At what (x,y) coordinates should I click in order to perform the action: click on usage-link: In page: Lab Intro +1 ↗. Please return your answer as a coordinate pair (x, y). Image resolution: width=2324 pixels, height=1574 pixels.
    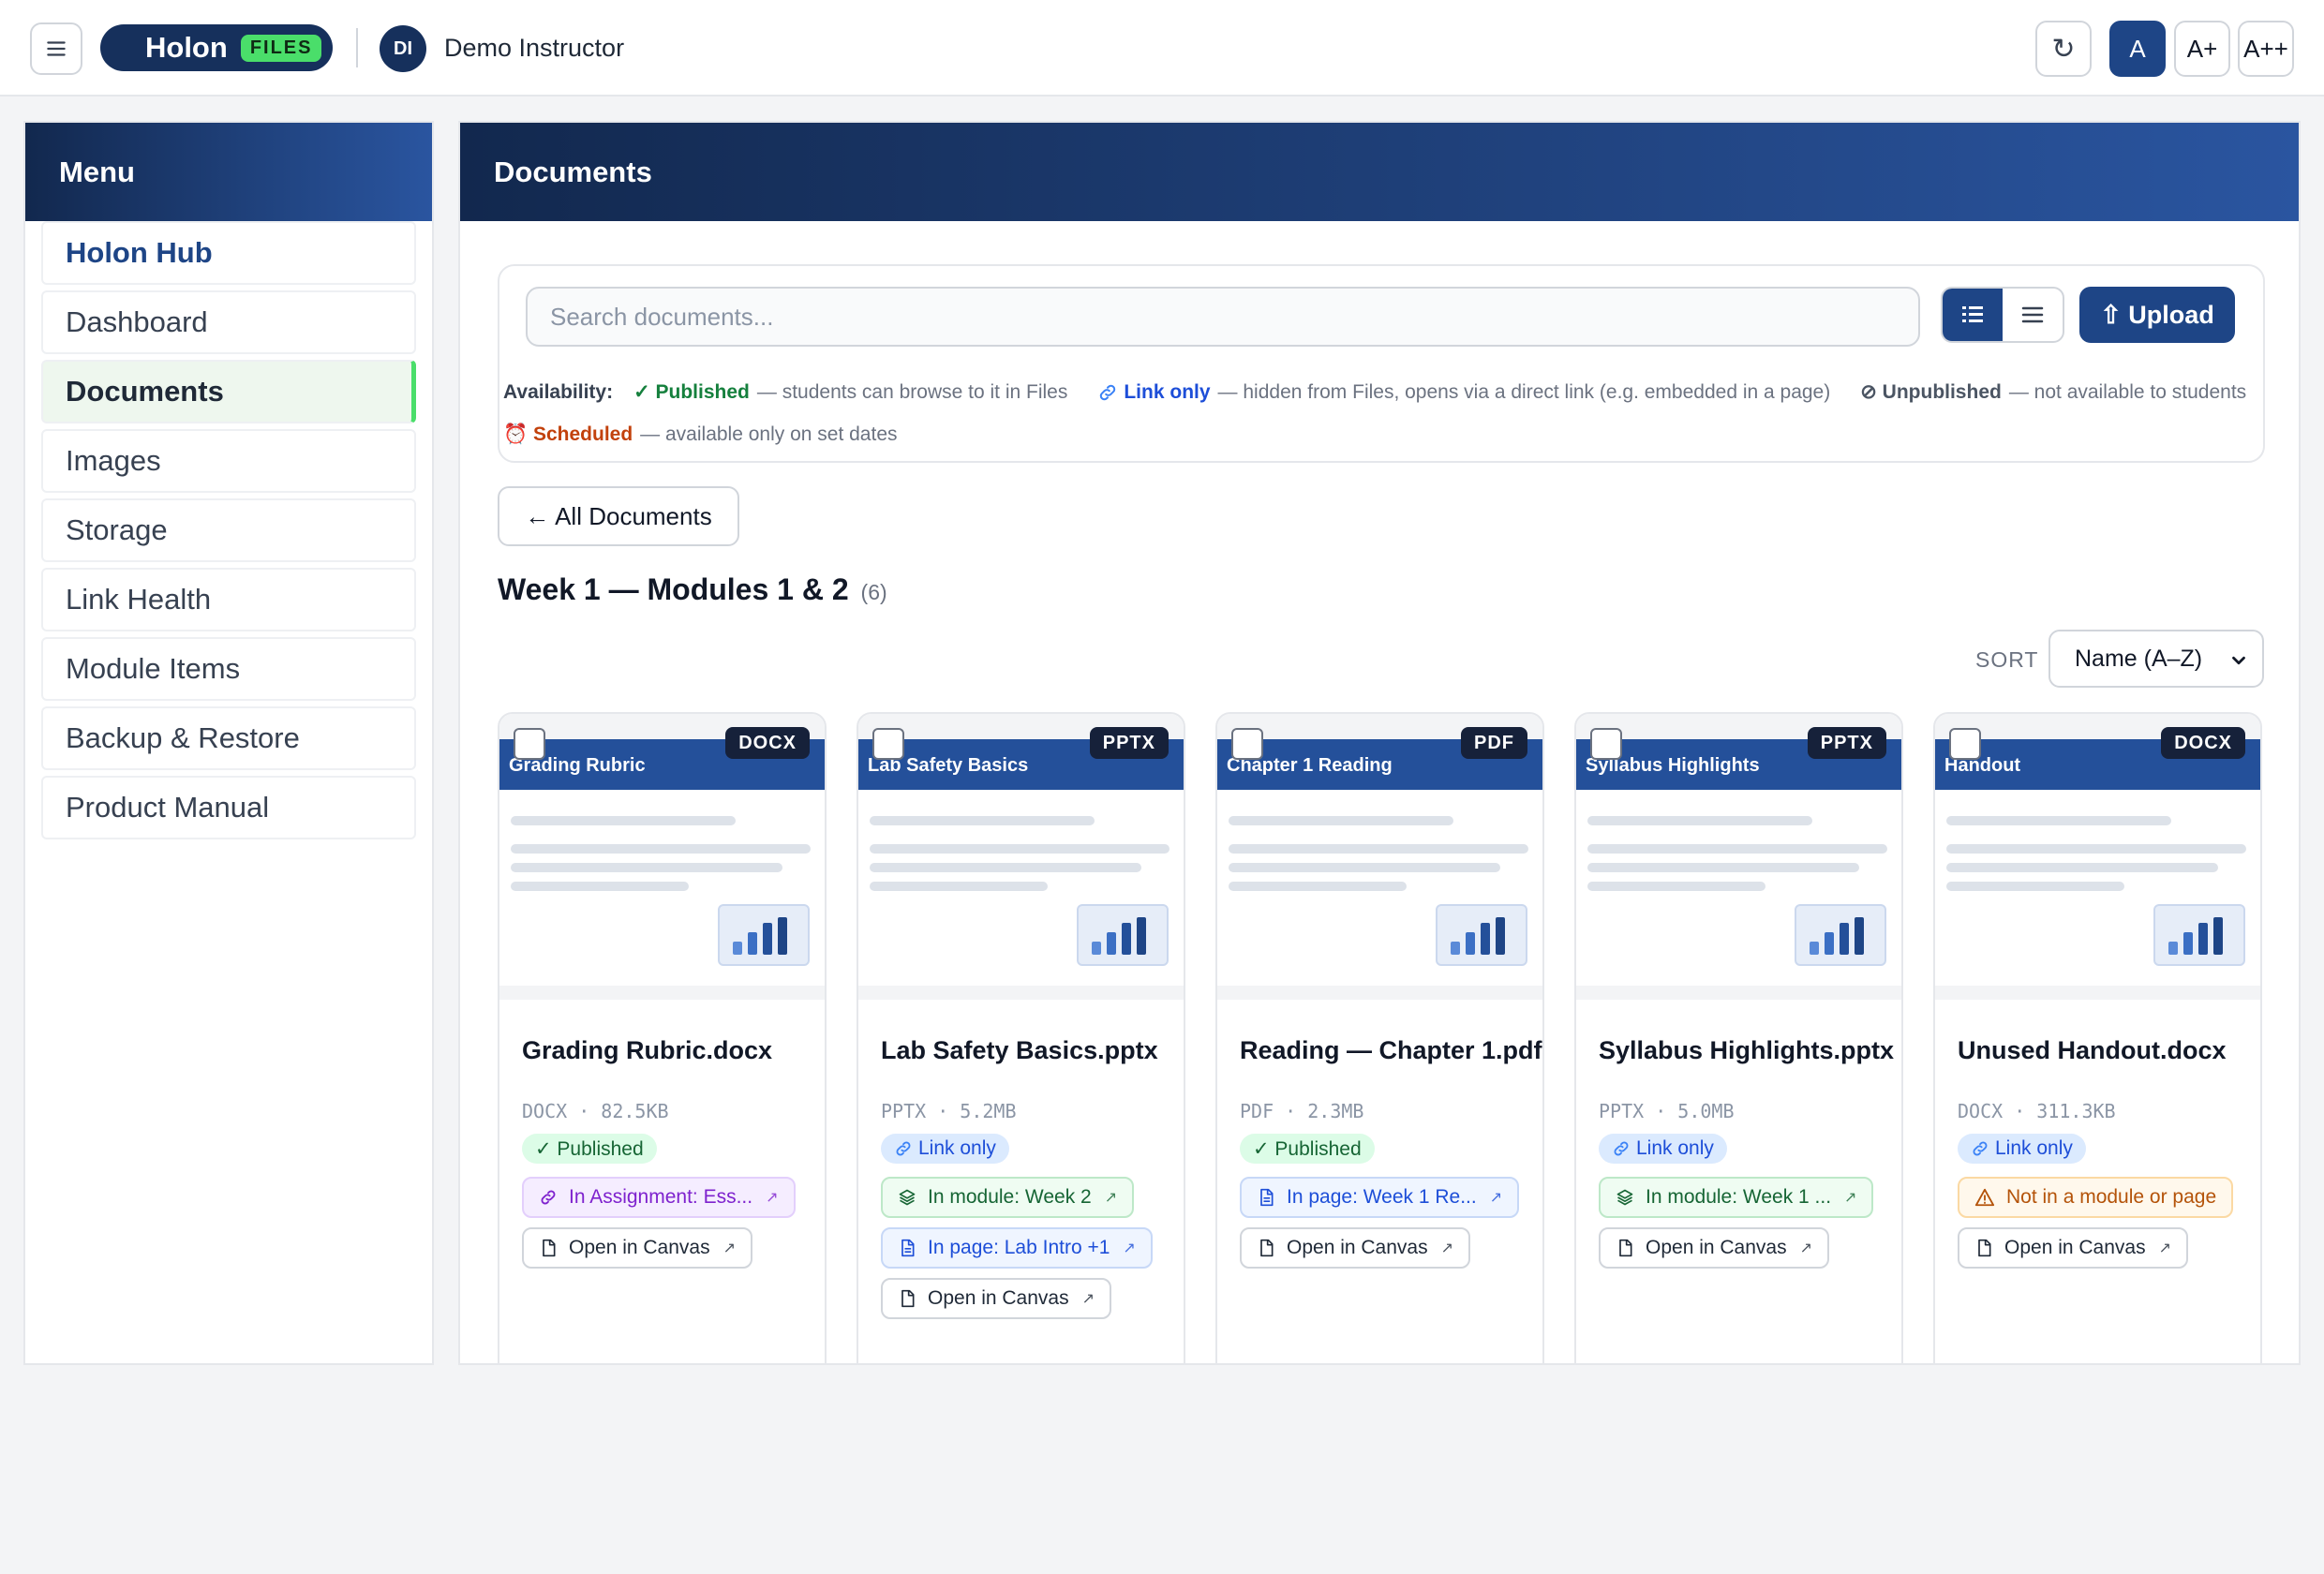
    Looking at the image, I should click on (1017, 1248).